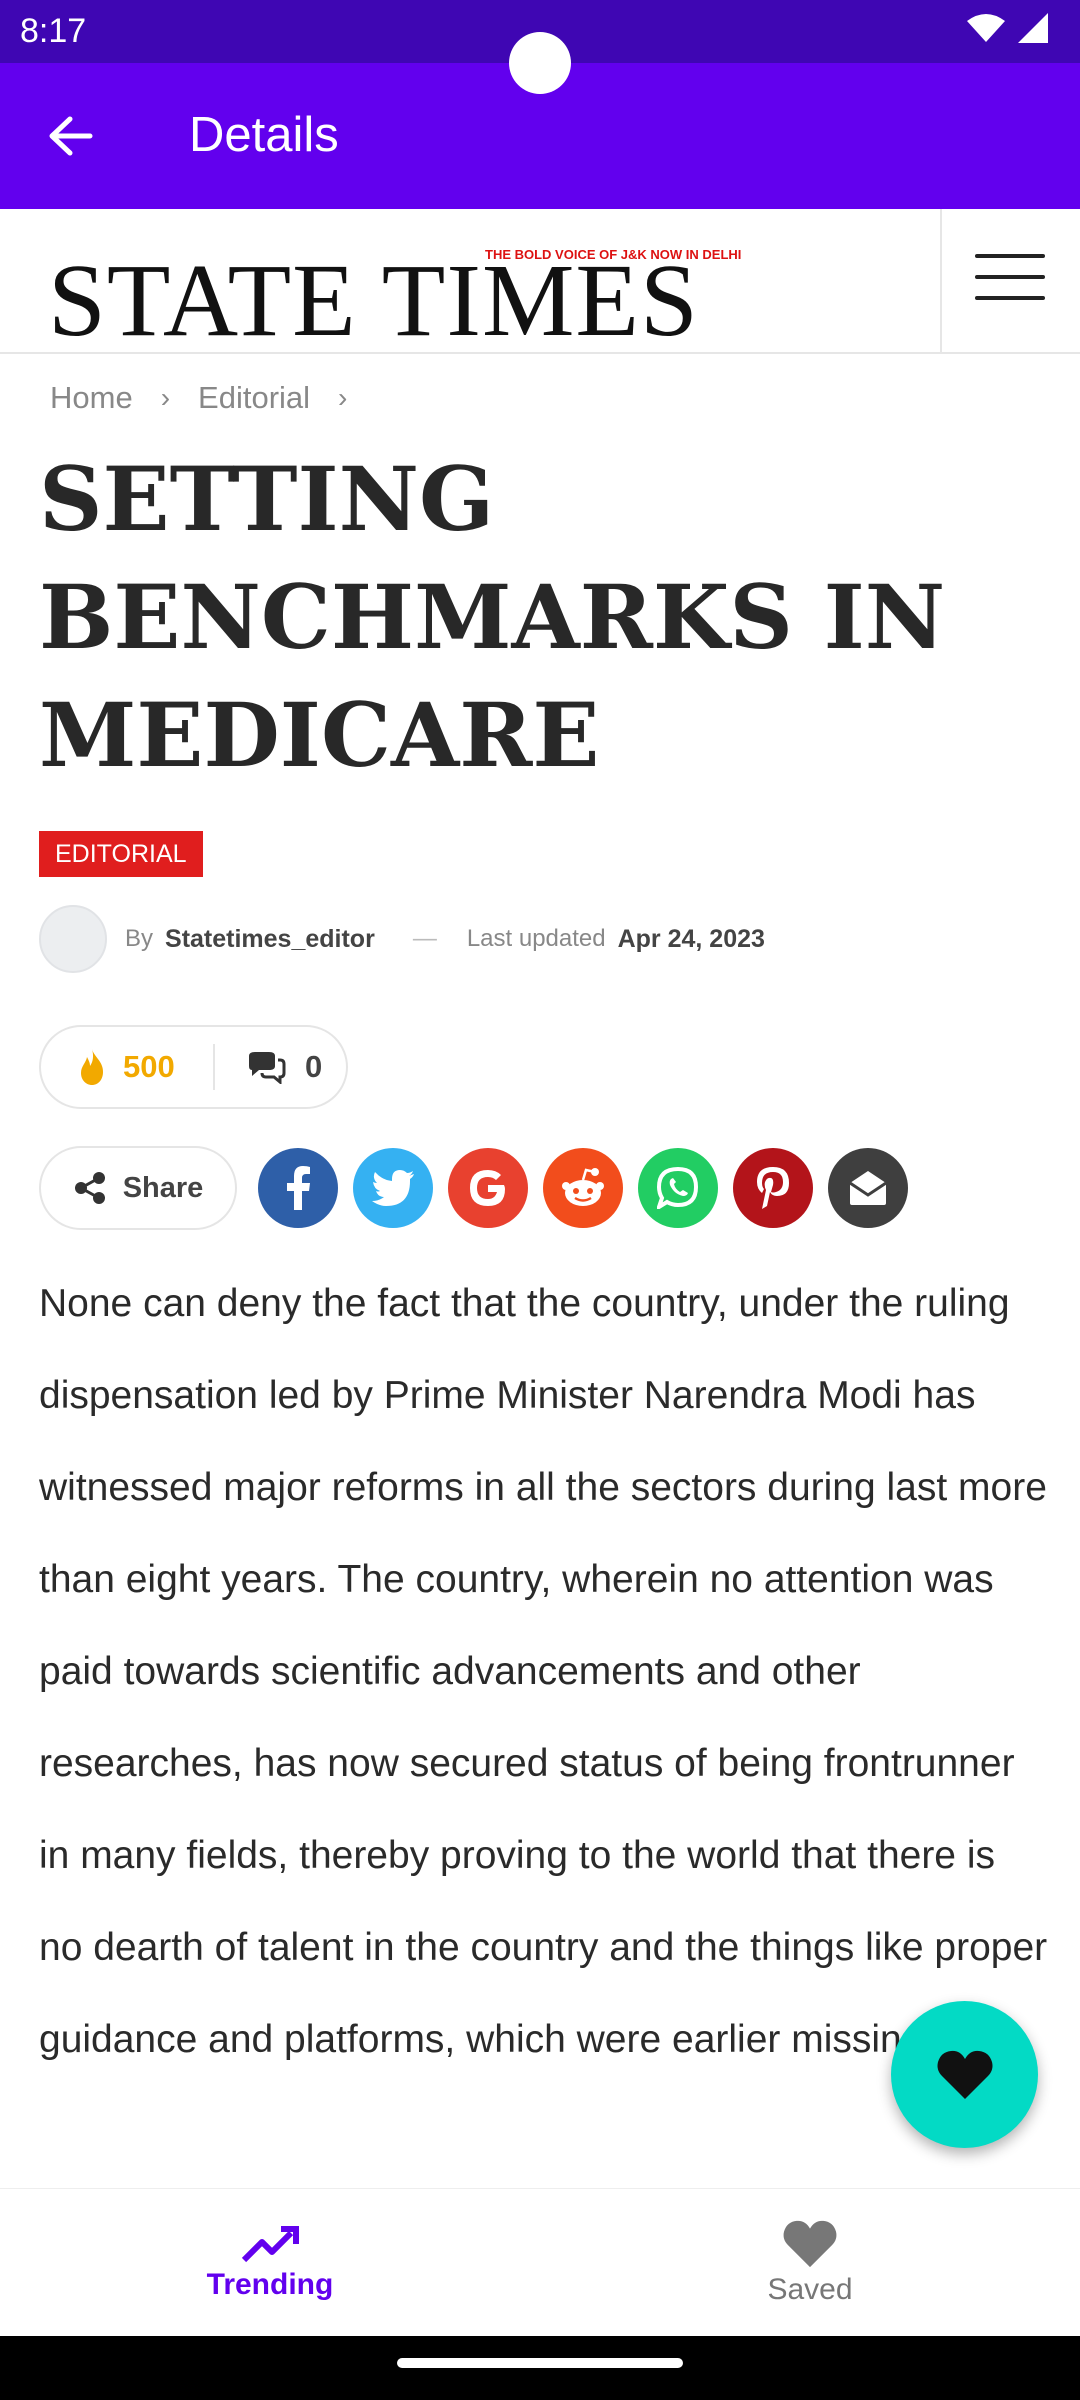 The height and width of the screenshot is (2400, 1080). What do you see at coordinates (314, 1066) in the screenshot?
I see `comments-count: 0` at bounding box center [314, 1066].